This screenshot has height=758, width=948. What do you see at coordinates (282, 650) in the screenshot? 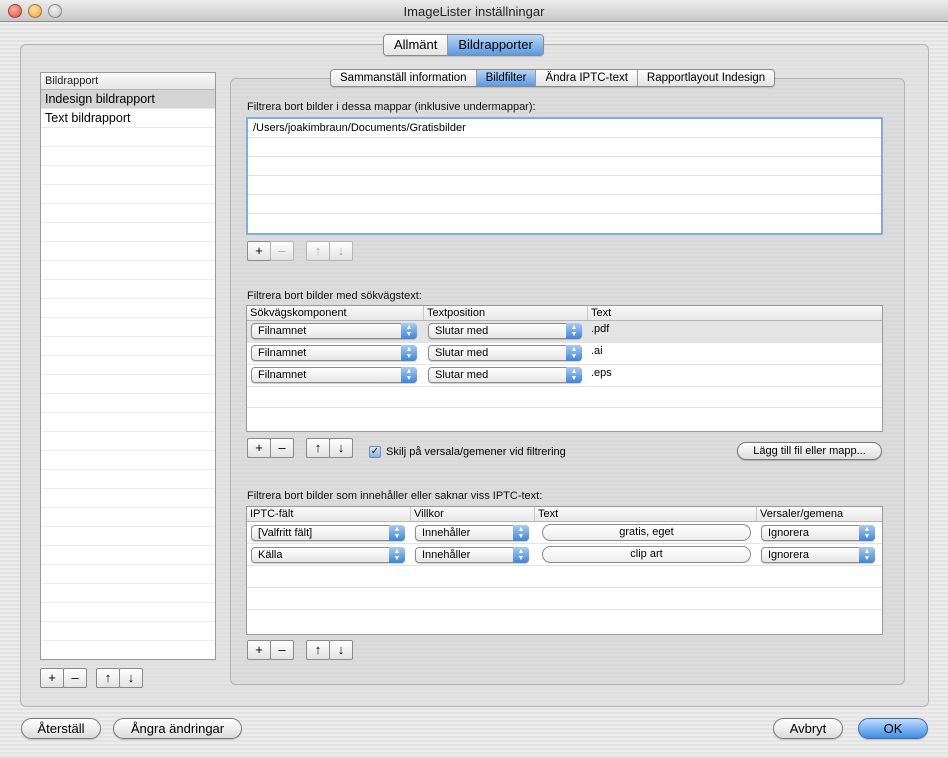
I see `remove-iptc-filter-button: –` at bounding box center [282, 650].